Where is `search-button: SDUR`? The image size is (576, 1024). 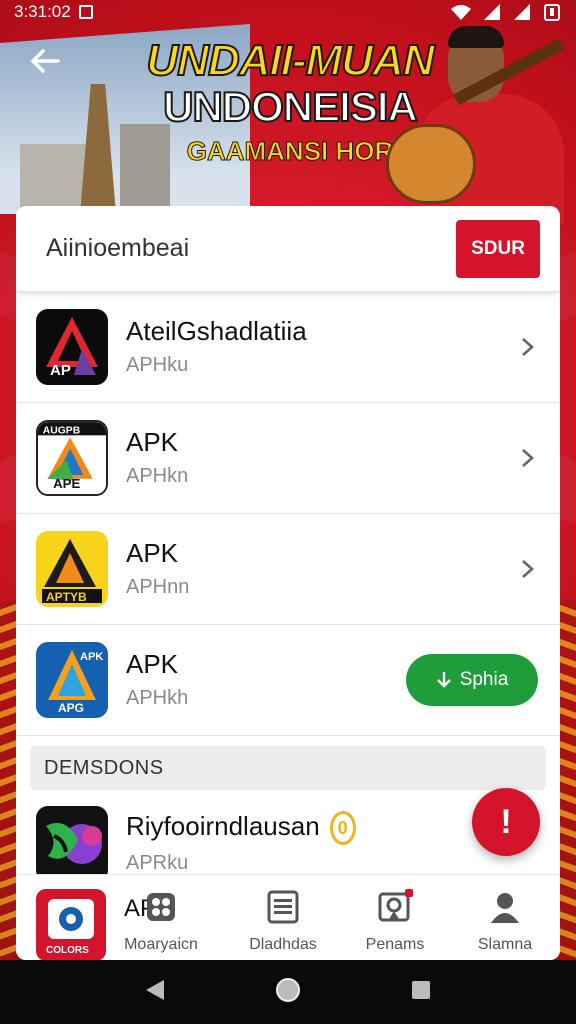
search-button: SDUR is located at coordinates (498, 248).